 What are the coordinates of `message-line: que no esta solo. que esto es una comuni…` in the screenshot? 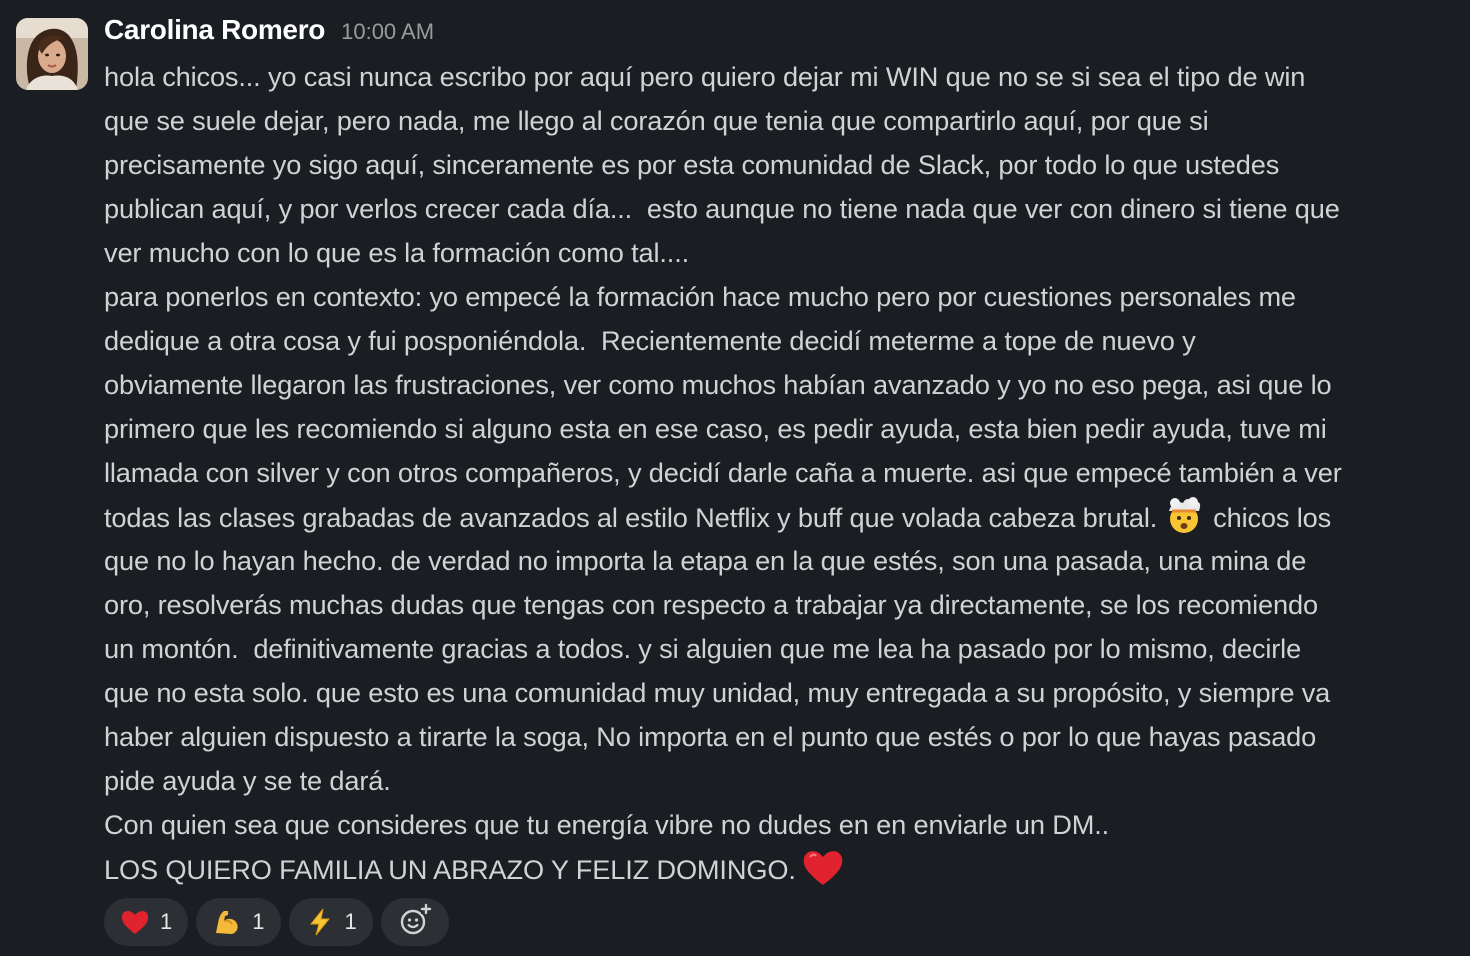 It's located at (717, 692).